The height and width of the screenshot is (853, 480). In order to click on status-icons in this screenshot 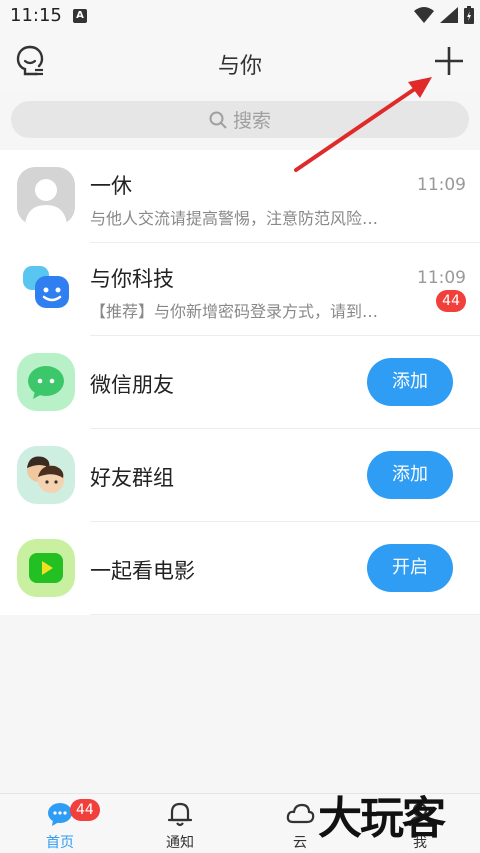, I will do `click(444, 15)`.